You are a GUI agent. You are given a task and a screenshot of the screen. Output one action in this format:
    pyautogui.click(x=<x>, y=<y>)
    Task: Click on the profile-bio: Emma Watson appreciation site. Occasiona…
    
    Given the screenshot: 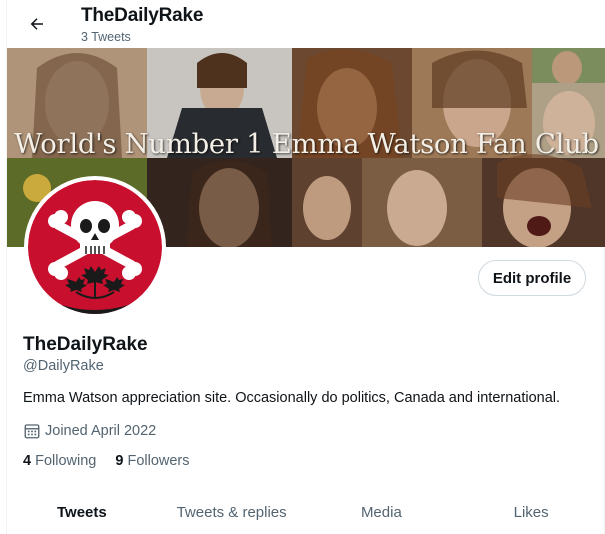 What is the action you would take?
    pyautogui.click(x=292, y=398)
    